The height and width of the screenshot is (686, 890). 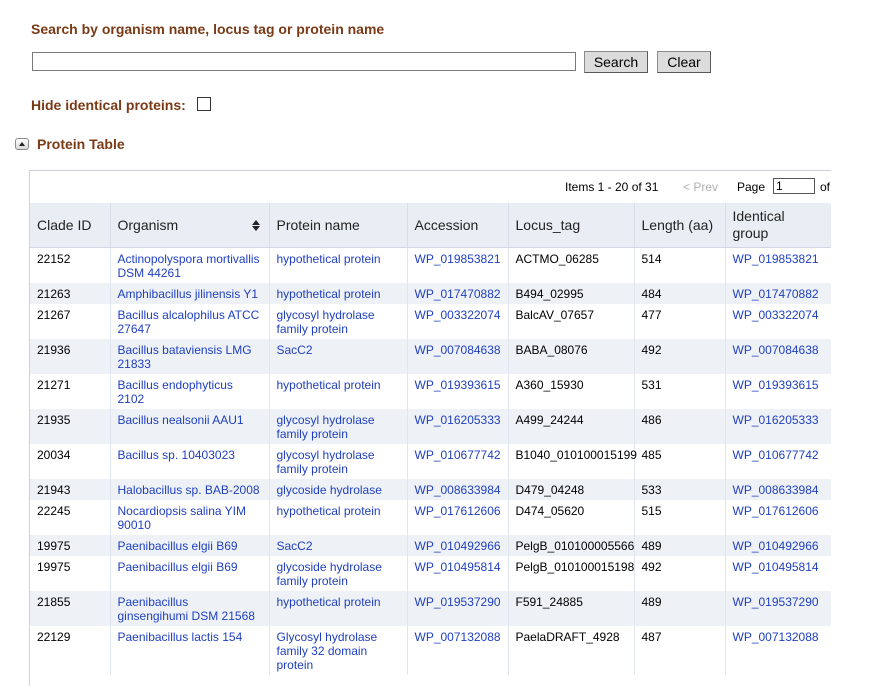 I want to click on sort-icon, so click(x=255, y=225).